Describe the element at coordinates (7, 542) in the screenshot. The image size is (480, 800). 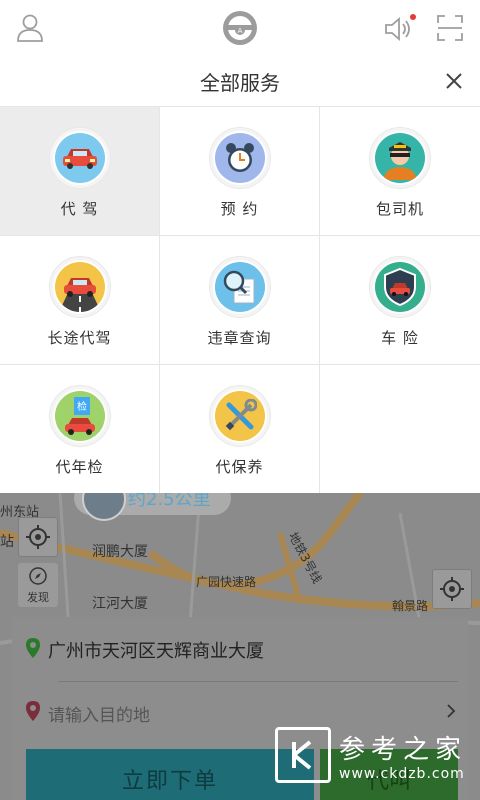
I see `map-label: 站` at that location.